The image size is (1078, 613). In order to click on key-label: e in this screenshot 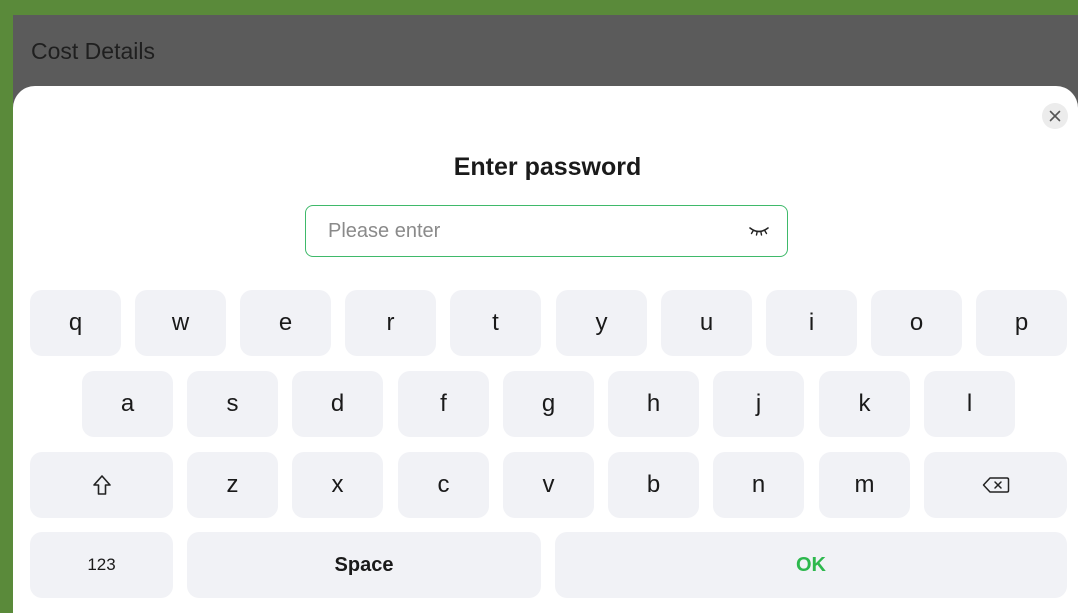, I will do `click(285, 322)`.